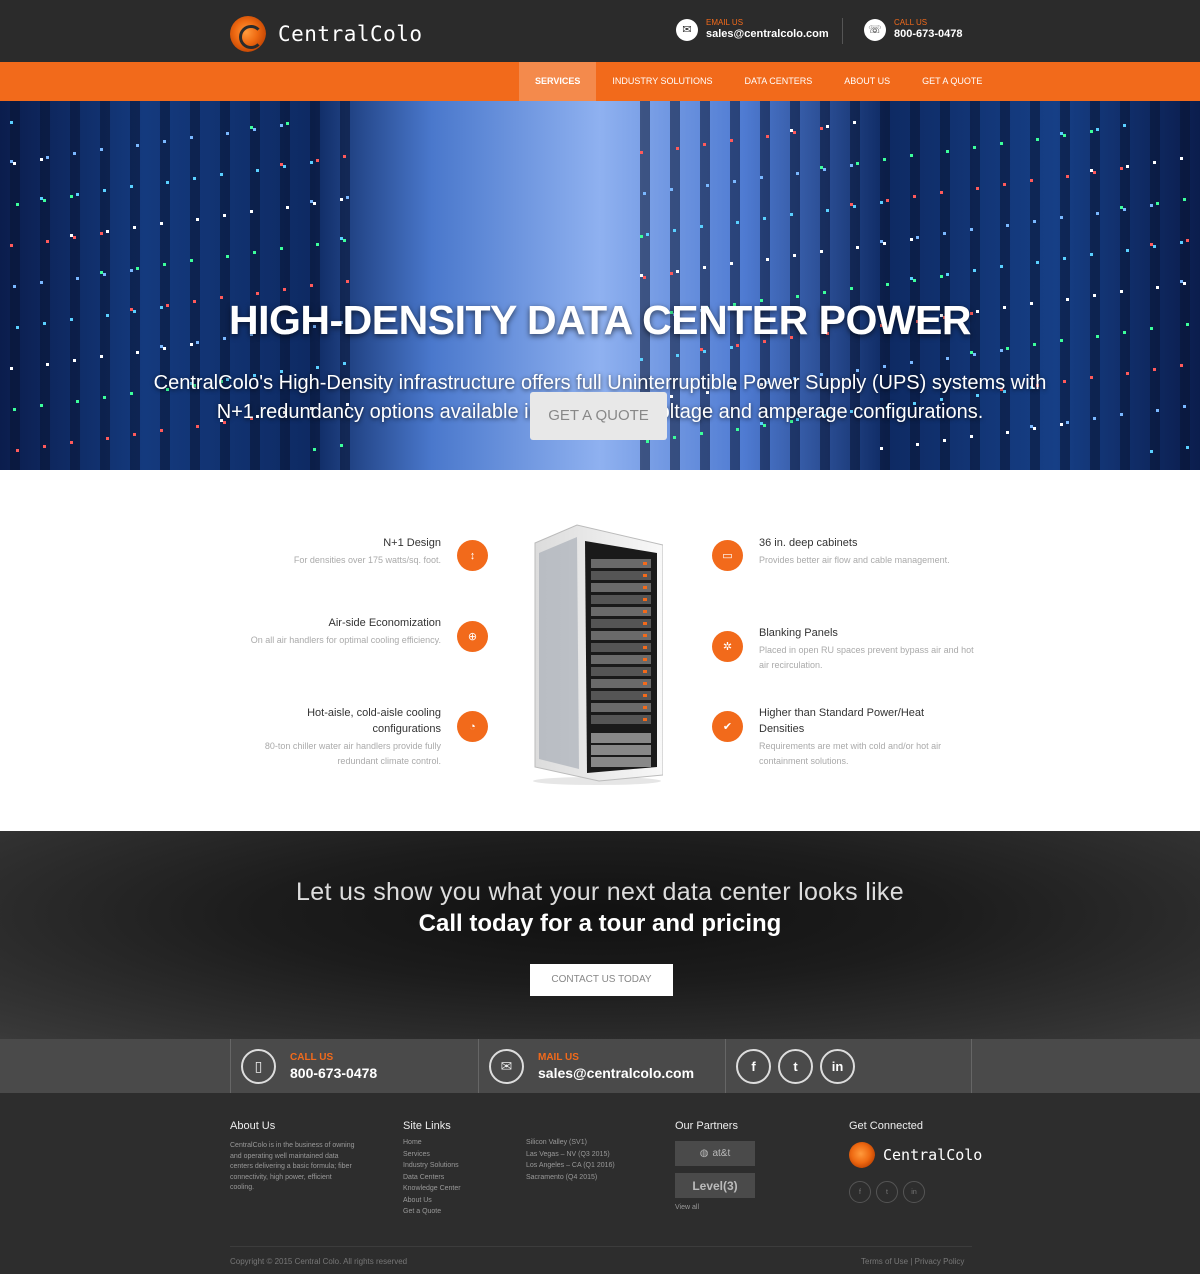 The height and width of the screenshot is (1274, 1200). Describe the element at coordinates (952, 81) in the screenshot. I see `nav-get-a-quote: GET A QUOTE` at that location.